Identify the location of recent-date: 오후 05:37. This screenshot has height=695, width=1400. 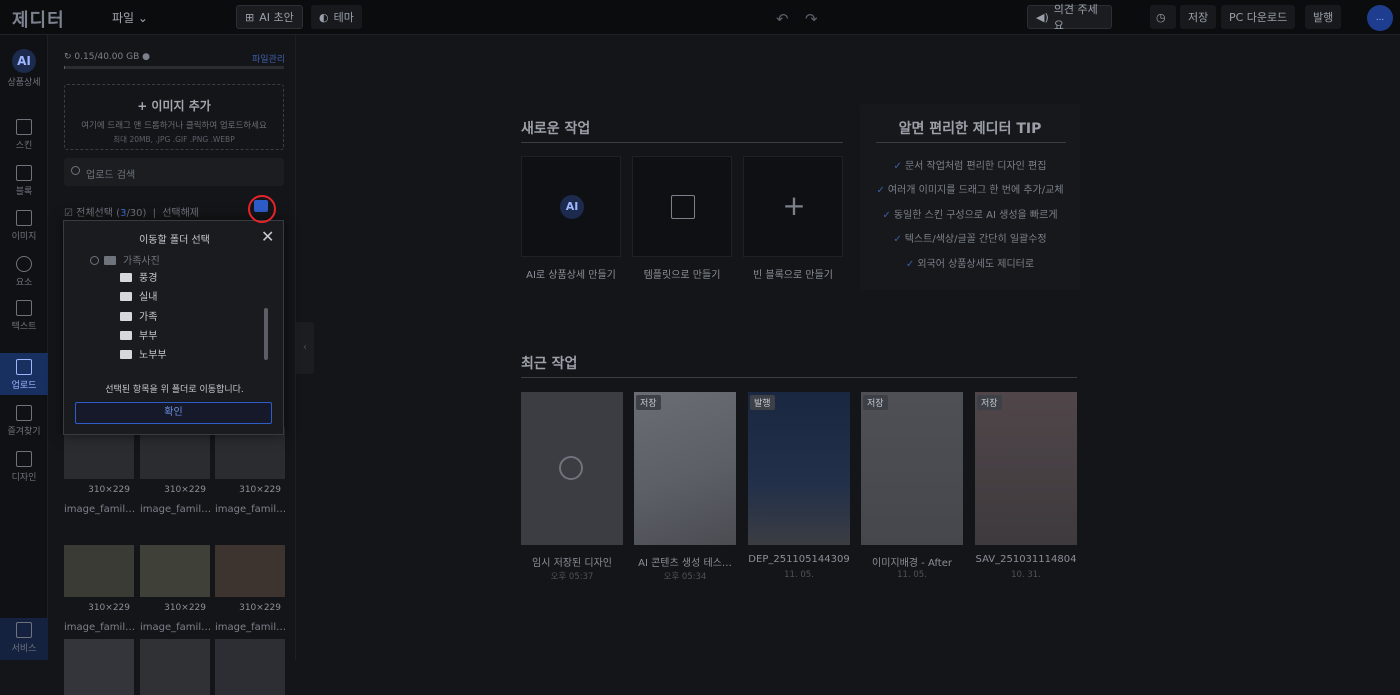
(572, 577).